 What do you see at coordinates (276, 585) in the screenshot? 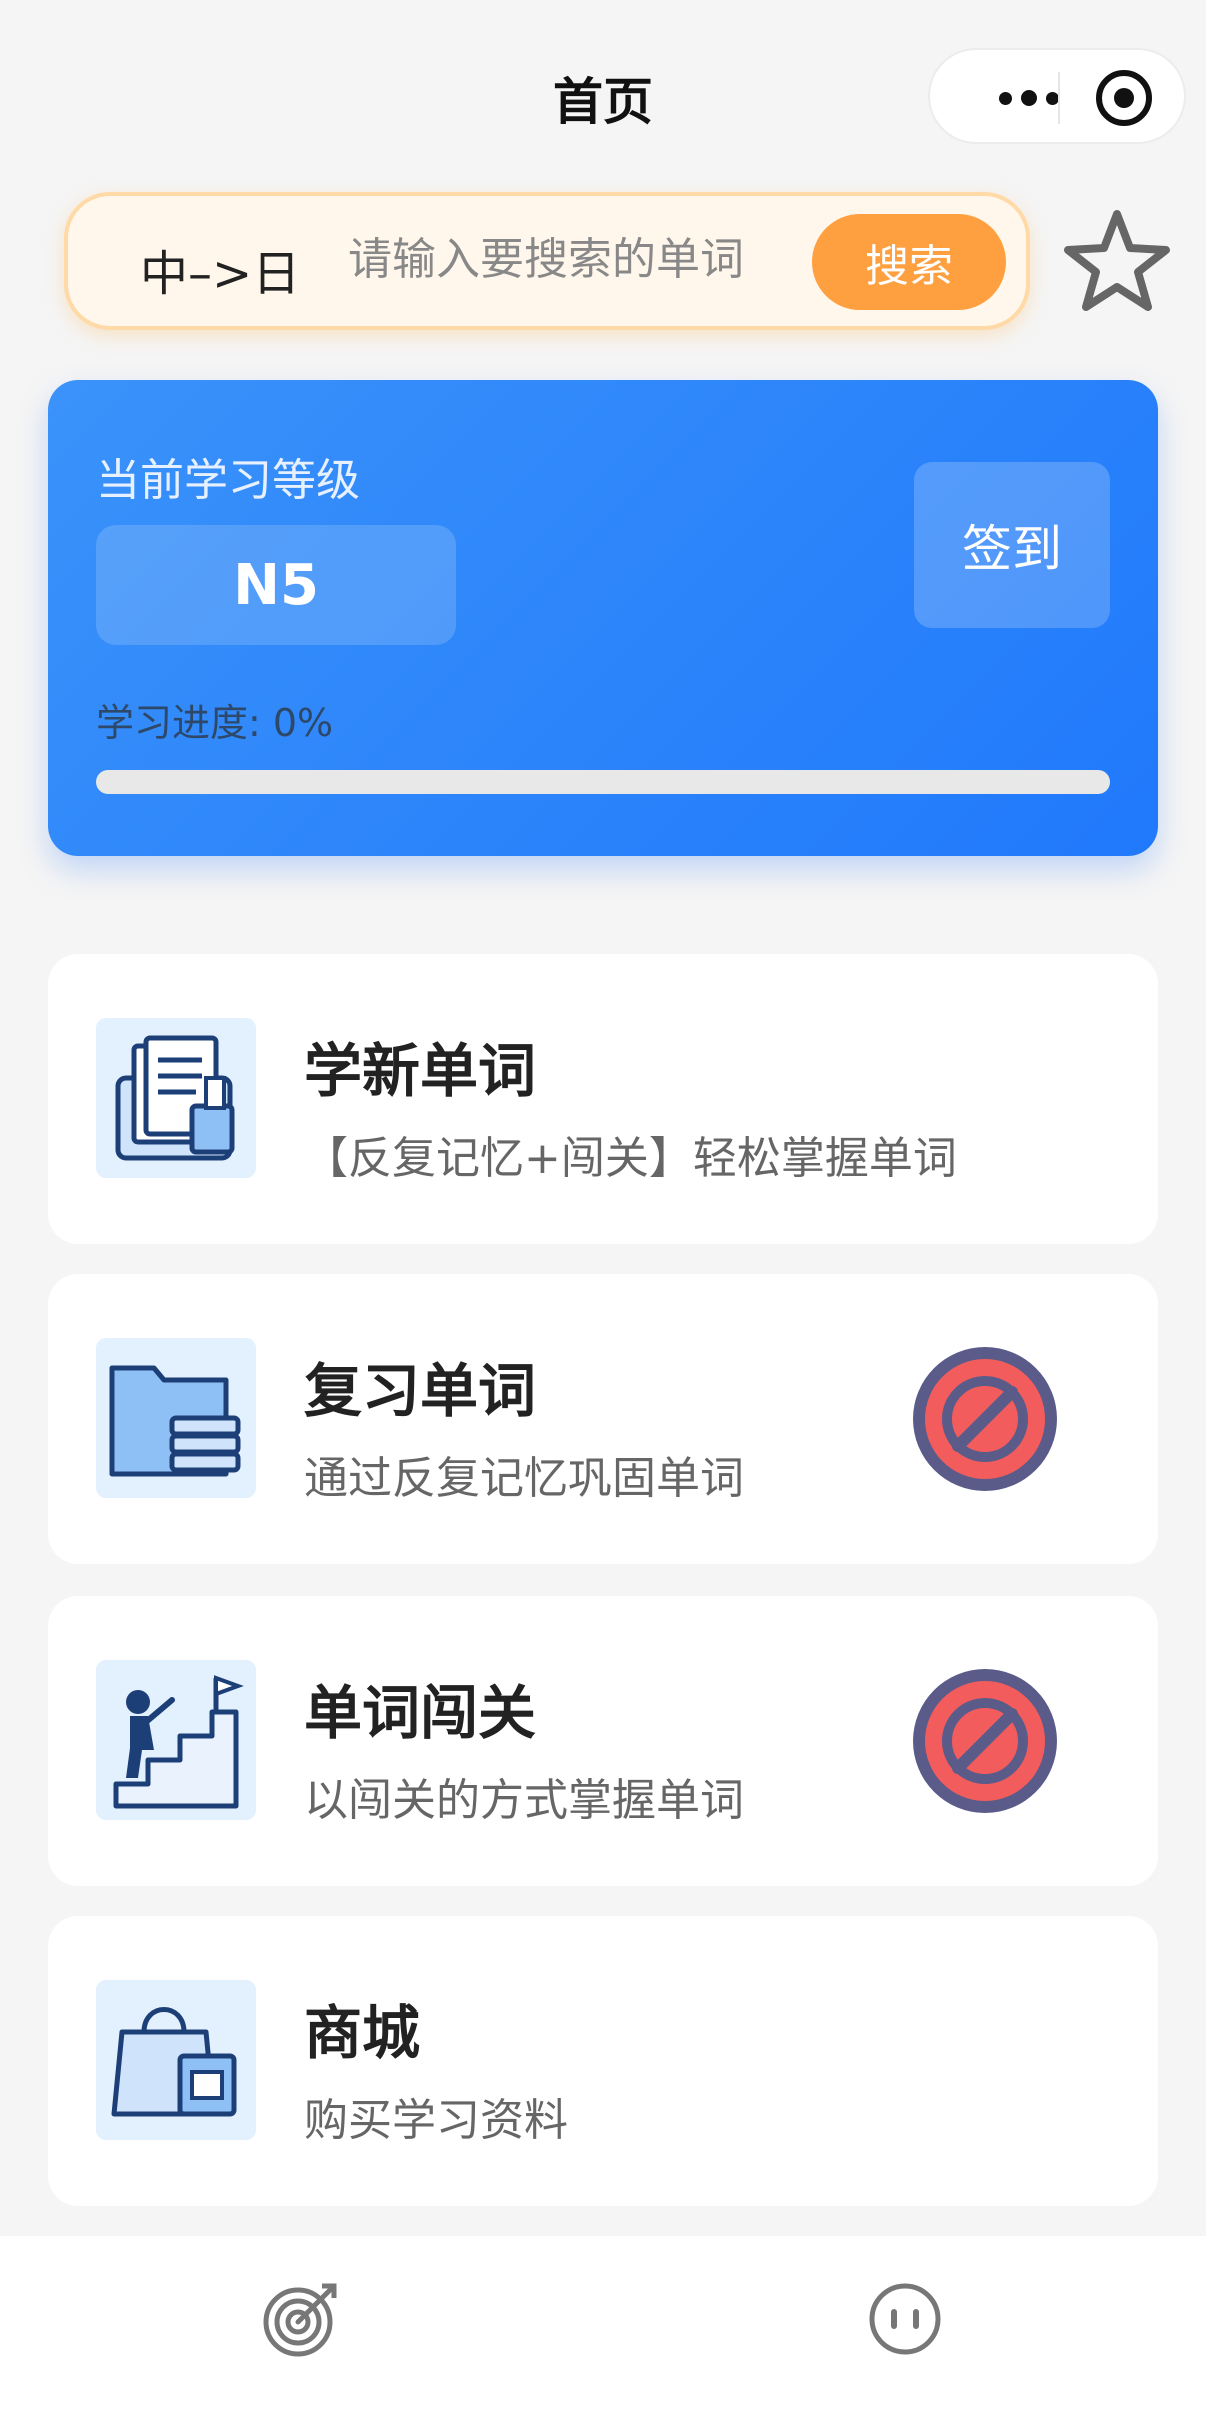
I see `level-value: N5` at bounding box center [276, 585].